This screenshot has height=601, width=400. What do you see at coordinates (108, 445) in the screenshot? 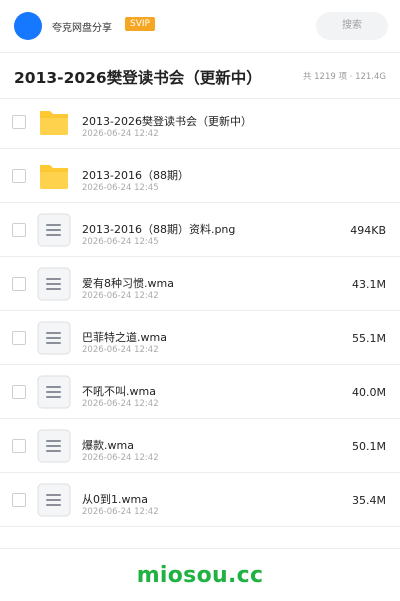
I see `file-name: 爆款.wma` at bounding box center [108, 445].